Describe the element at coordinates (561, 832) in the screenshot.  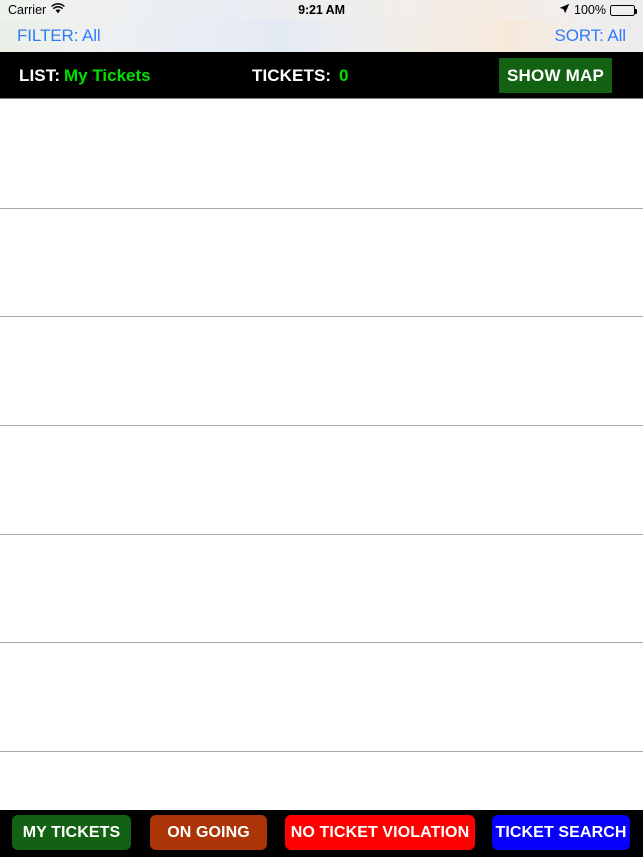
I see `tab-ticket-search: TICKET SEARCH` at that location.